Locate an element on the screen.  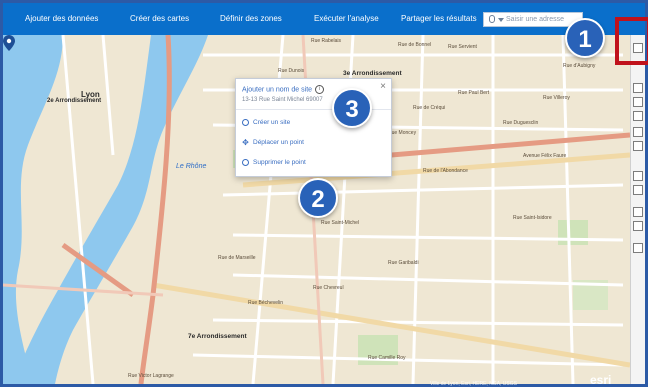
label-rue-bechevelin: Rue Béchevelin is located at coordinates (266, 303).